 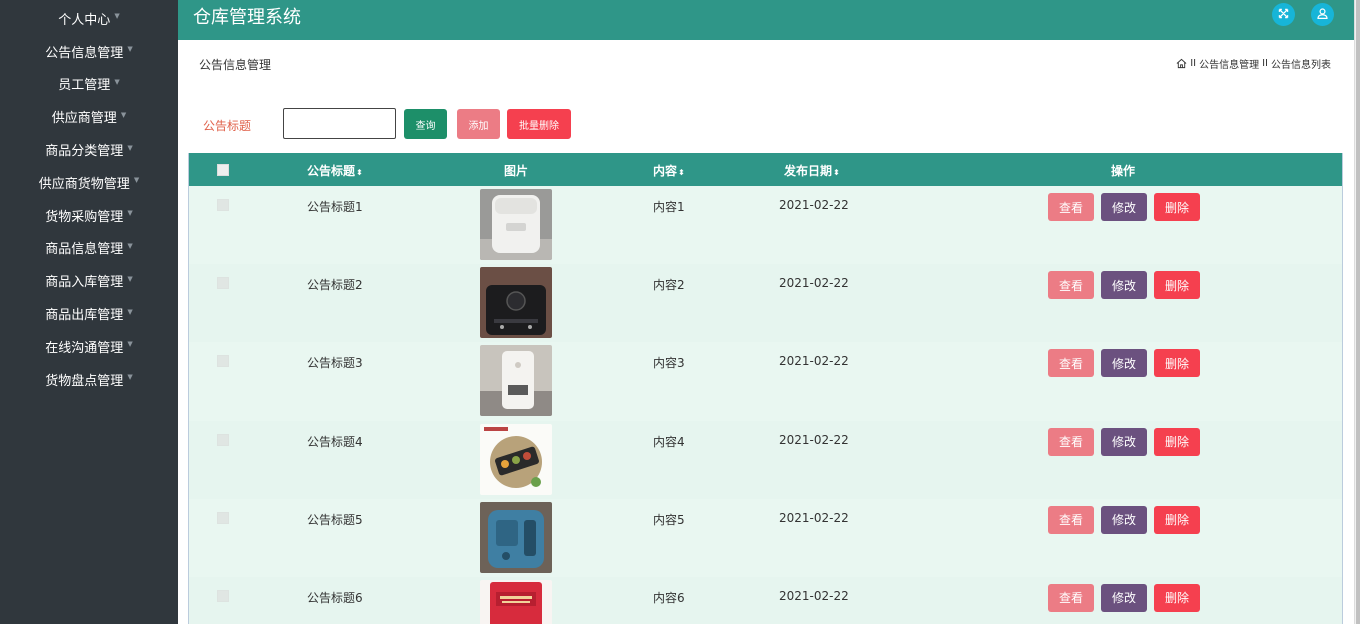 I want to click on column-header-label: 图片, so click(x=516, y=171).